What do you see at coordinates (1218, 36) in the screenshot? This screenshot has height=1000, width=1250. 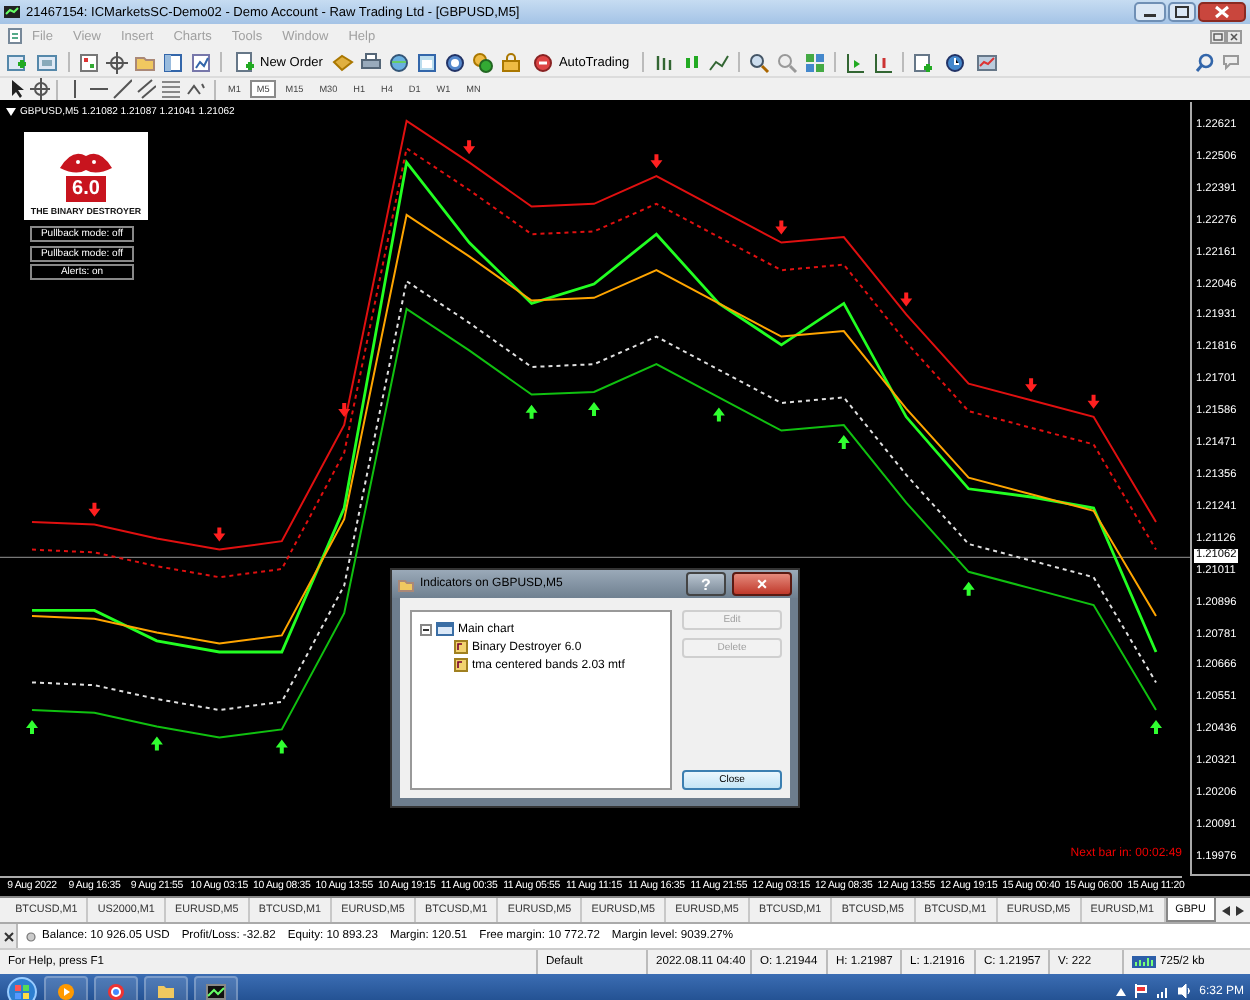 I see `restore-icon` at bounding box center [1218, 36].